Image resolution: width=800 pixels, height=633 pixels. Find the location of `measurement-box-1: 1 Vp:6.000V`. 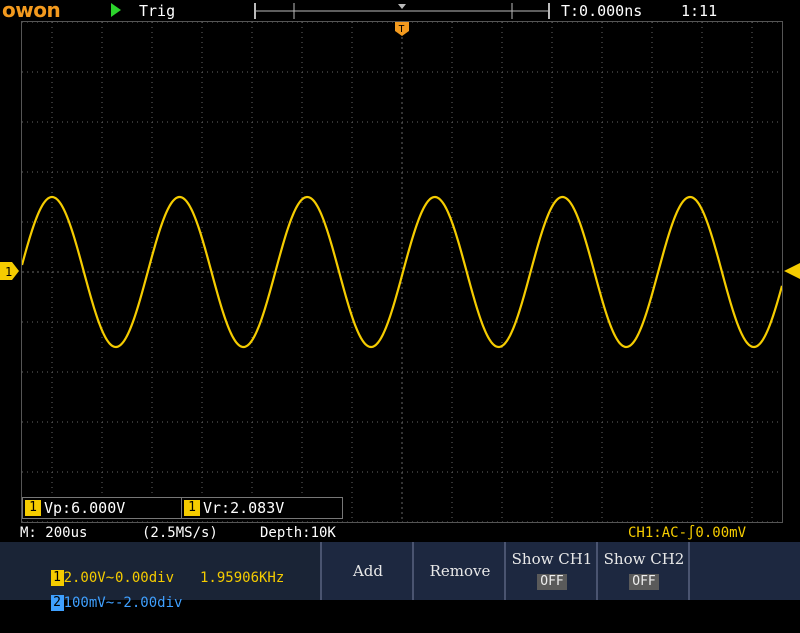

measurement-box-1: 1 Vp:6.000V is located at coordinates (102, 508).